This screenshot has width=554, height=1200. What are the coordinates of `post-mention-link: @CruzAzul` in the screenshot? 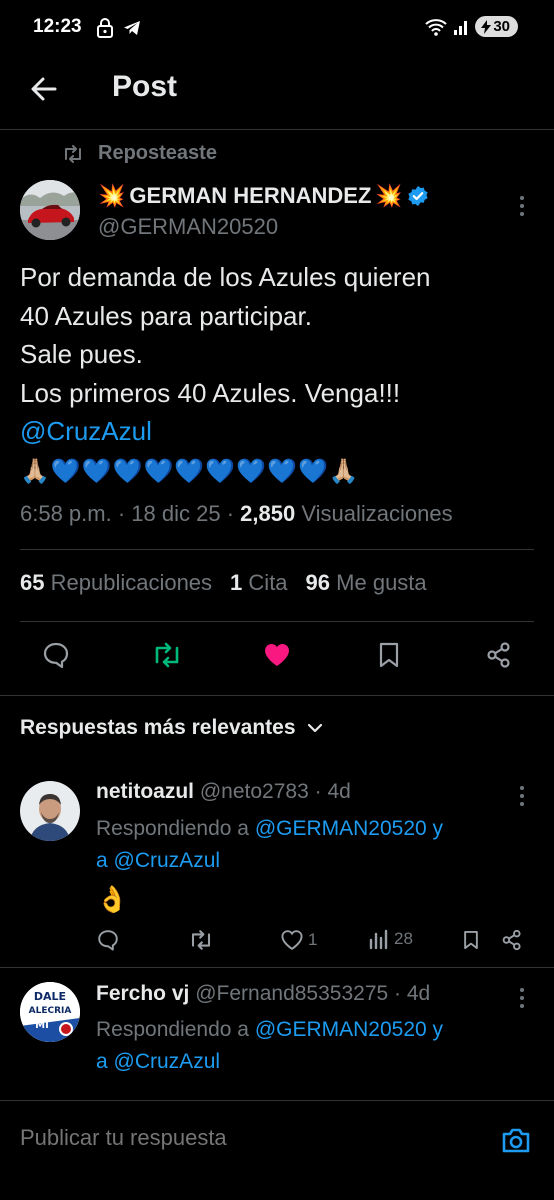 It's located at (280, 431).